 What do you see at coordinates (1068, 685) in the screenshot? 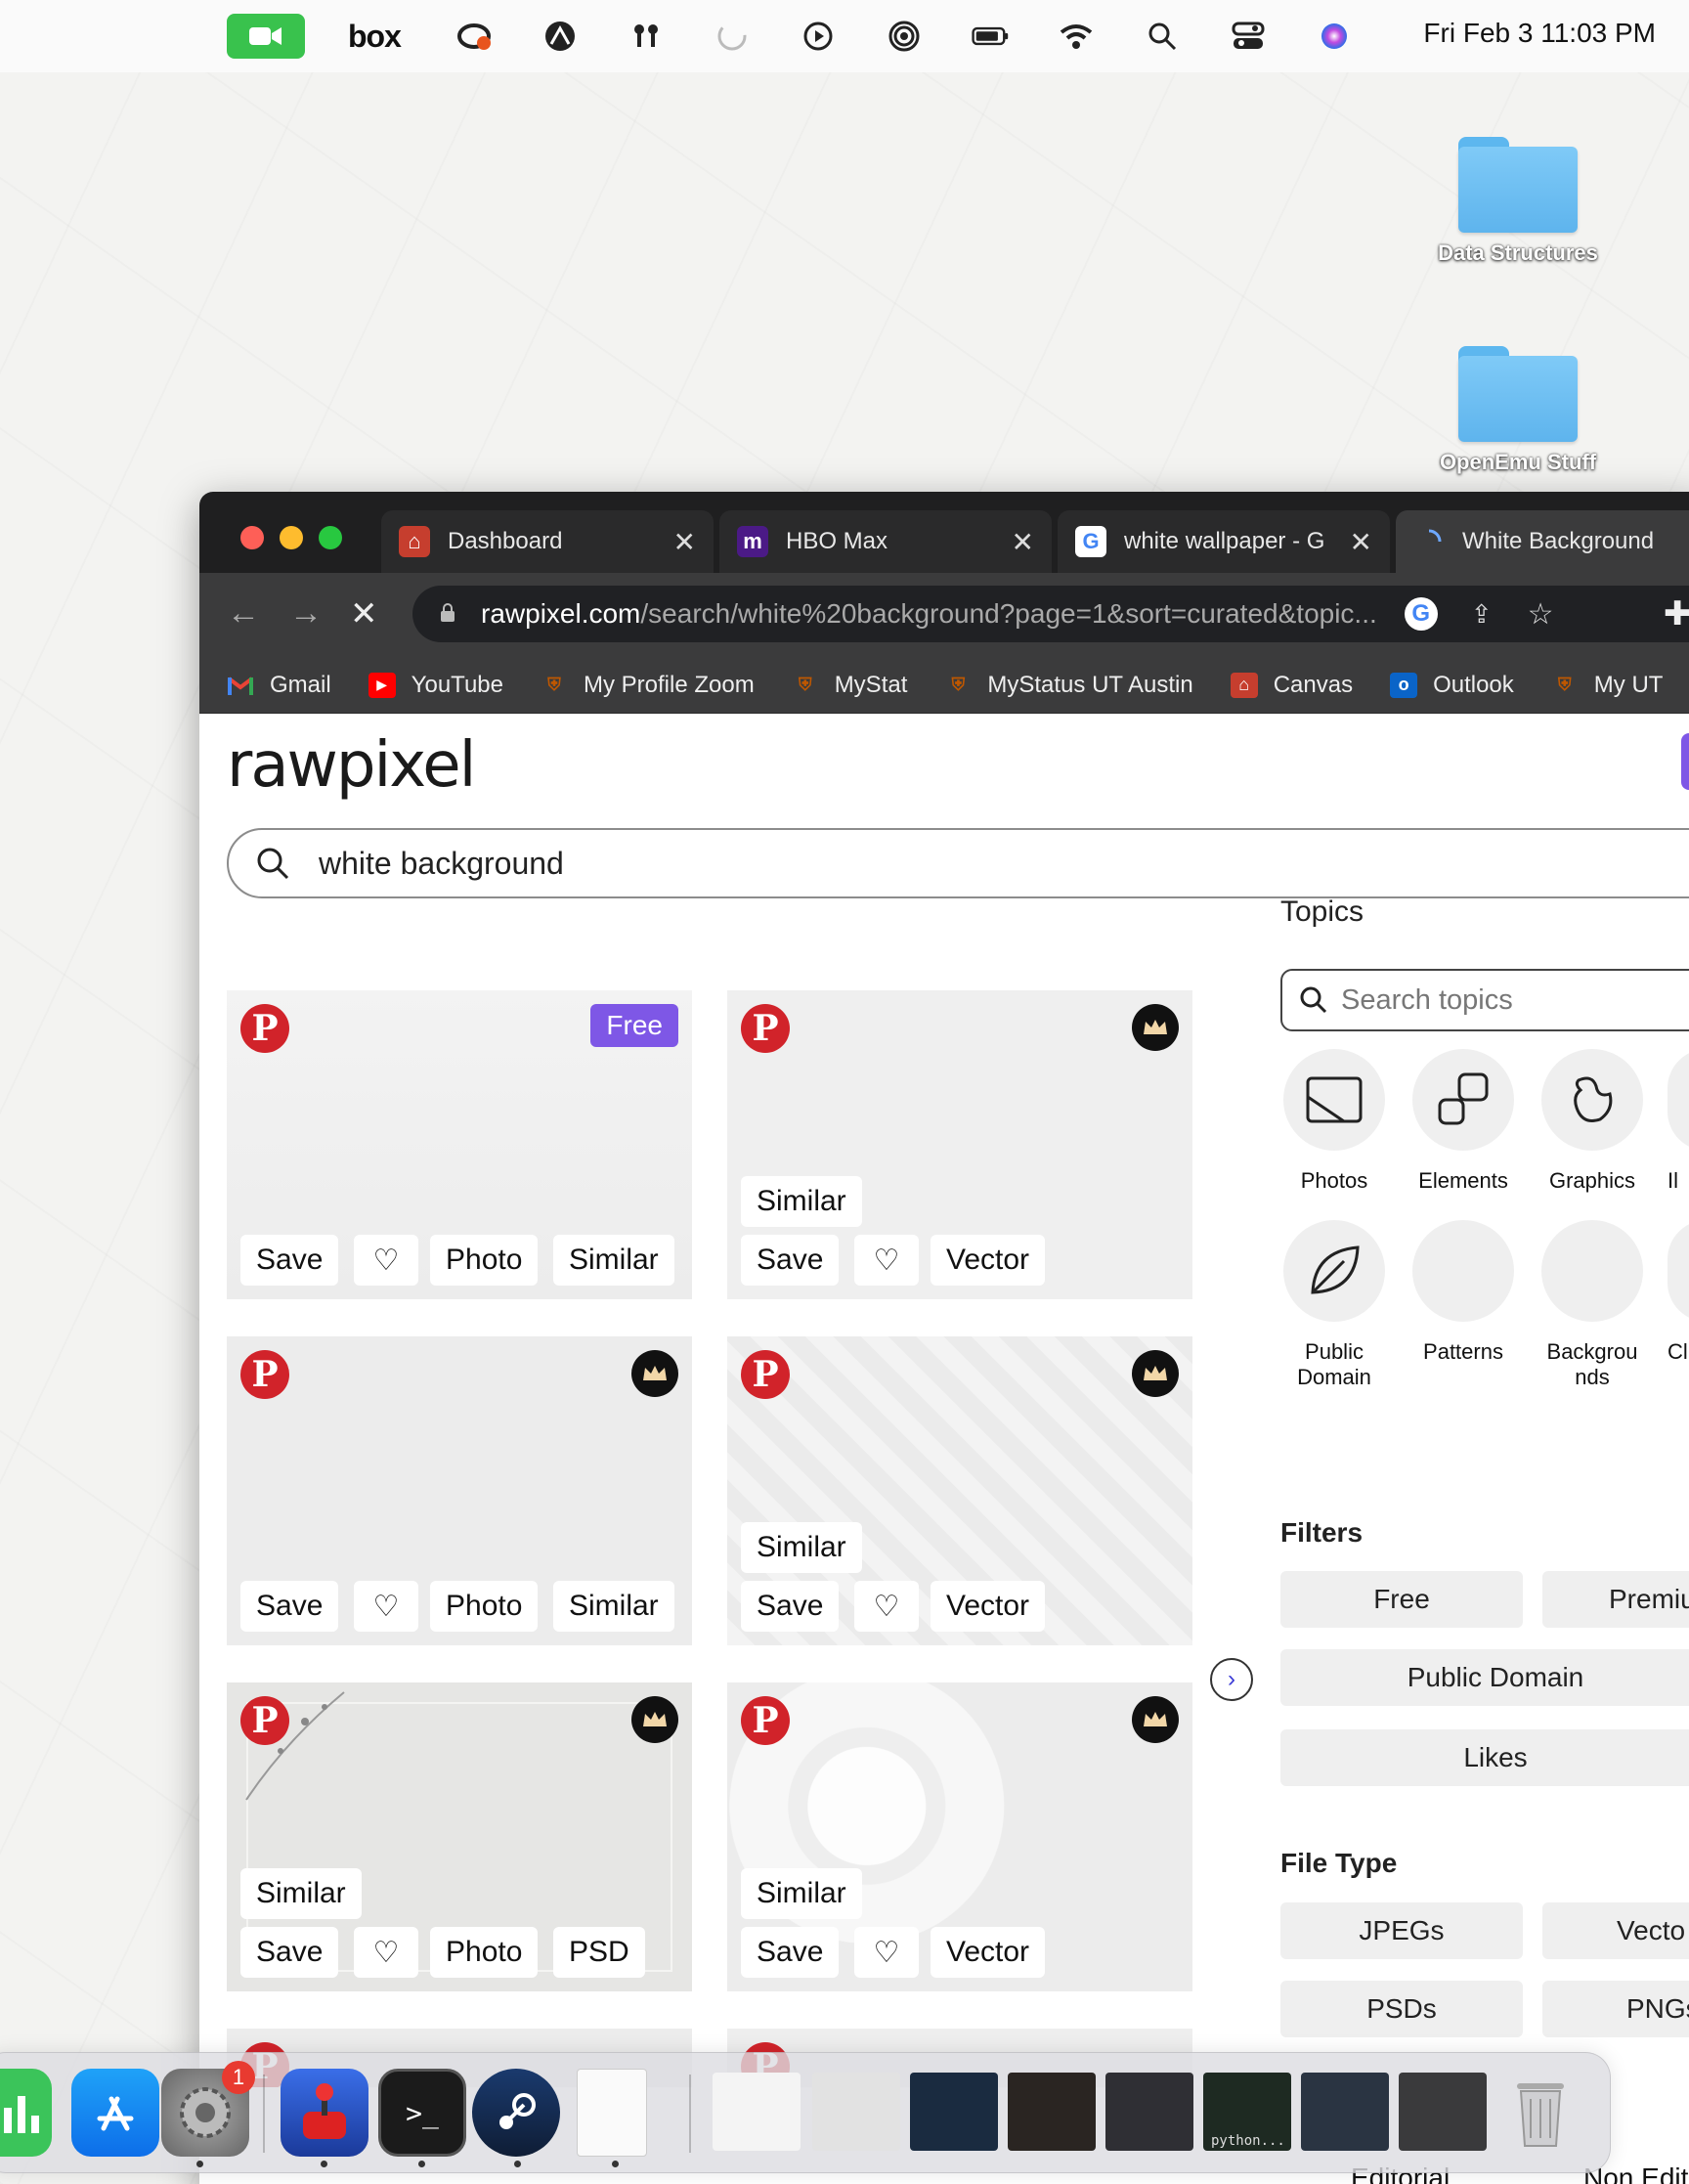
I see `bookmark-mystatus-ut-austin: ⛨ MyStatus UT Austin` at bounding box center [1068, 685].